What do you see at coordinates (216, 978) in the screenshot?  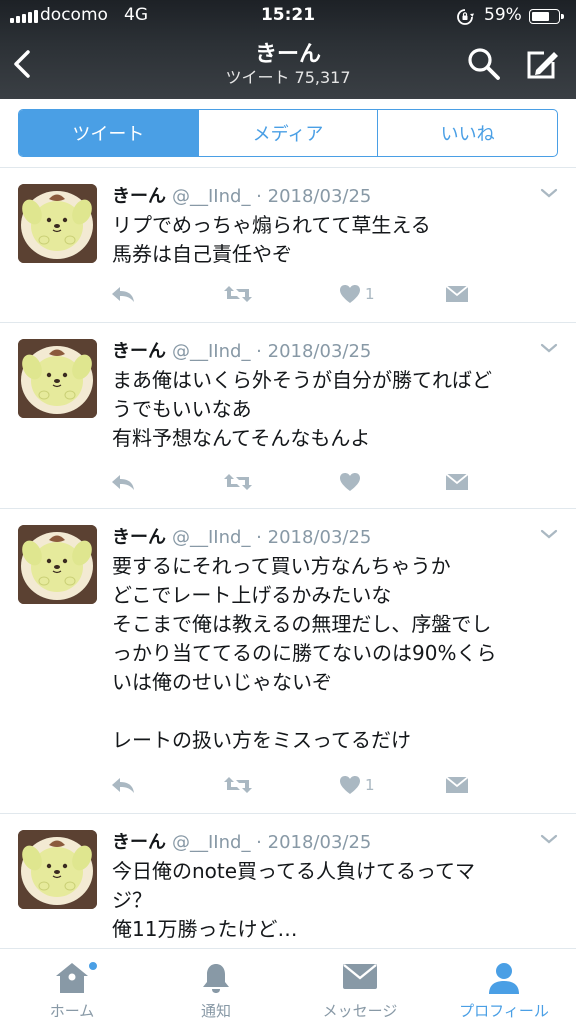 I see `bell-icon` at bounding box center [216, 978].